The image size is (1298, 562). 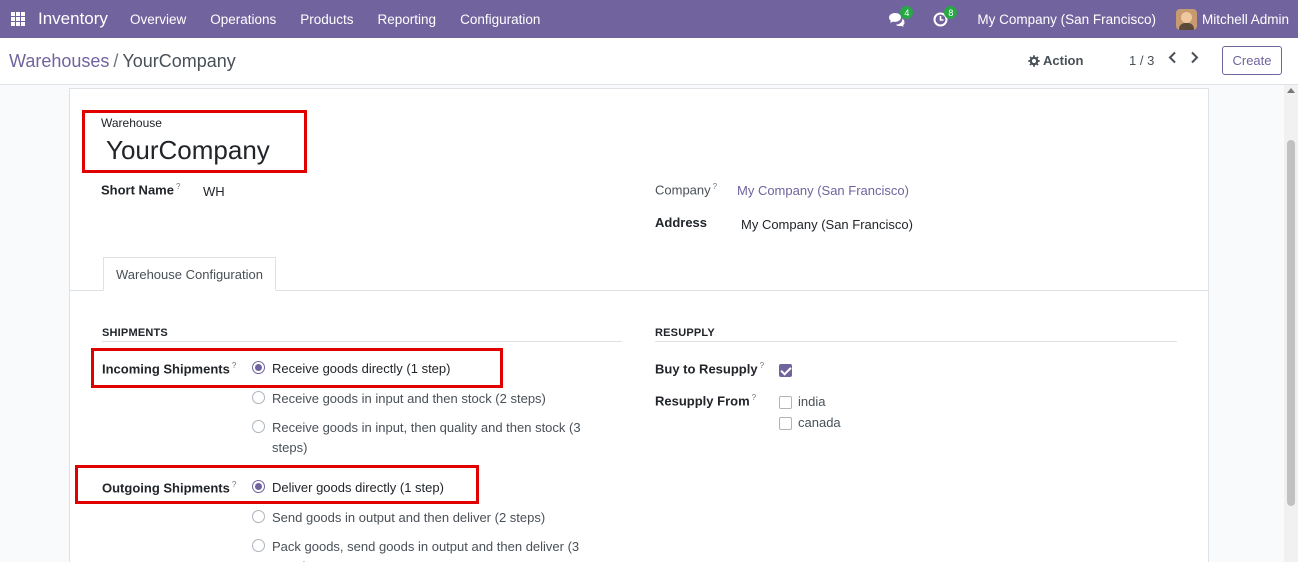 I want to click on resupply-from-canada-label: canada, so click(x=819, y=422).